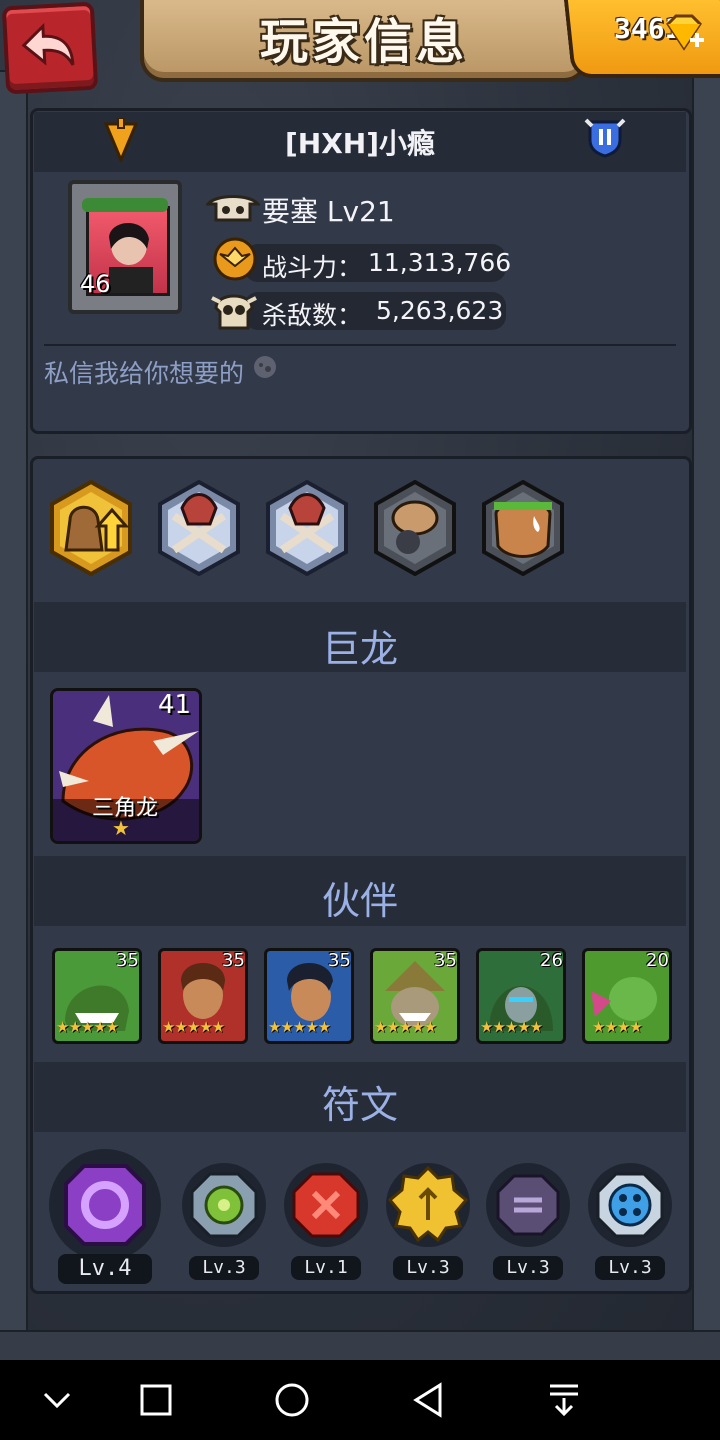 The image size is (720, 1440). What do you see at coordinates (551, 960) in the screenshot?
I see `companion-level: 26` at bounding box center [551, 960].